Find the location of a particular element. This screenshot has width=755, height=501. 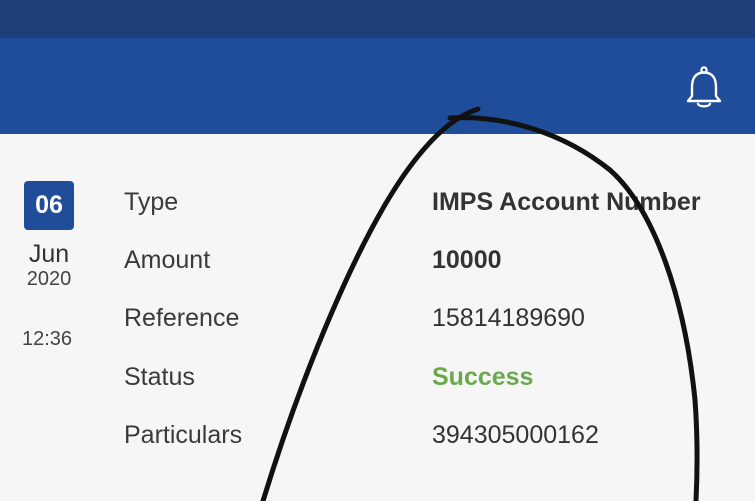

time-label: 12:36 is located at coordinates (47, 339).